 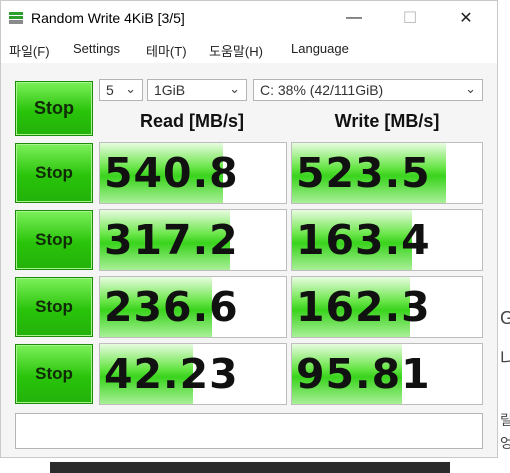 I want to click on minimize-button: —, so click(x=354, y=18).